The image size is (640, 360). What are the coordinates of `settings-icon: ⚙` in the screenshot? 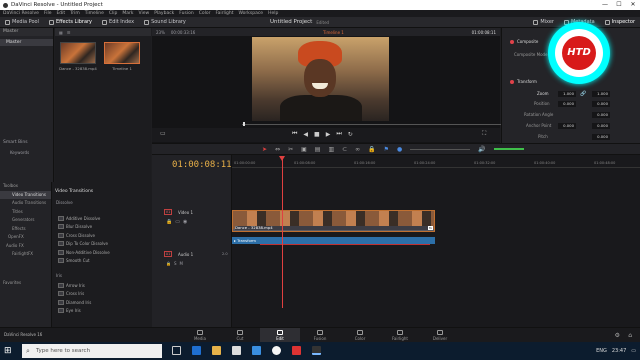 It's located at (617, 335).